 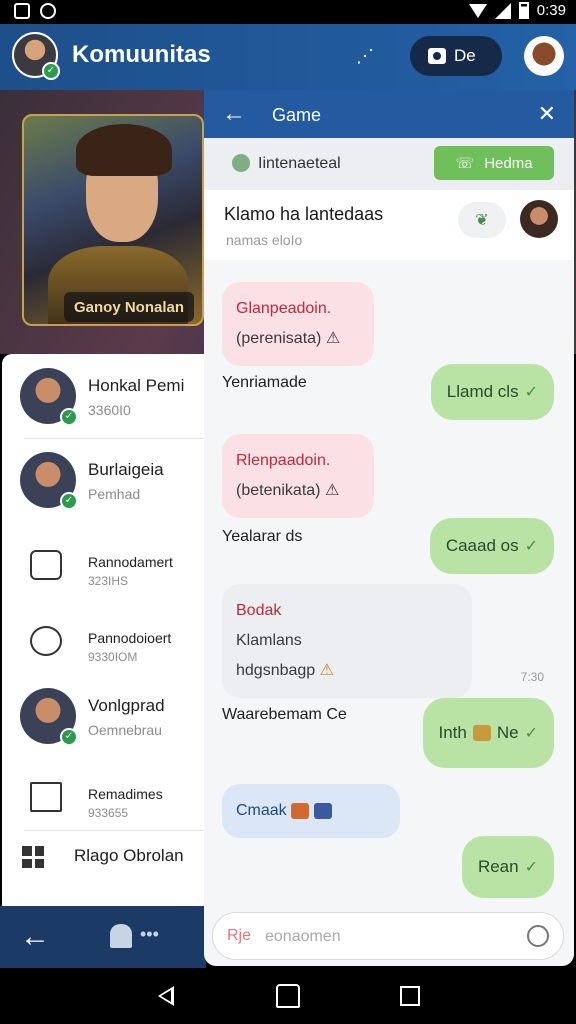 I want to click on flag-emoji-icon, so click(x=322, y=810).